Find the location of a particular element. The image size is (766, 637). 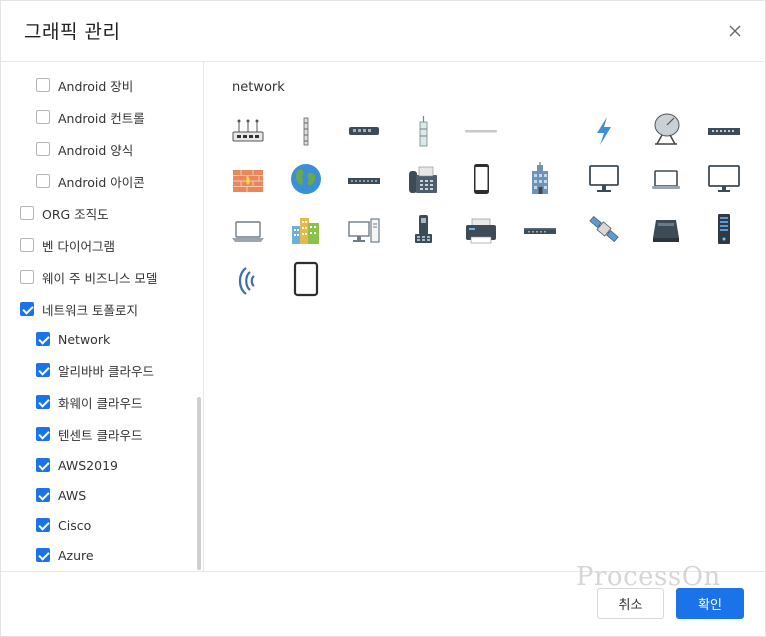

sidebar-item-tencent-cloud: 텐센트 클라우드 is located at coordinates (89, 434).